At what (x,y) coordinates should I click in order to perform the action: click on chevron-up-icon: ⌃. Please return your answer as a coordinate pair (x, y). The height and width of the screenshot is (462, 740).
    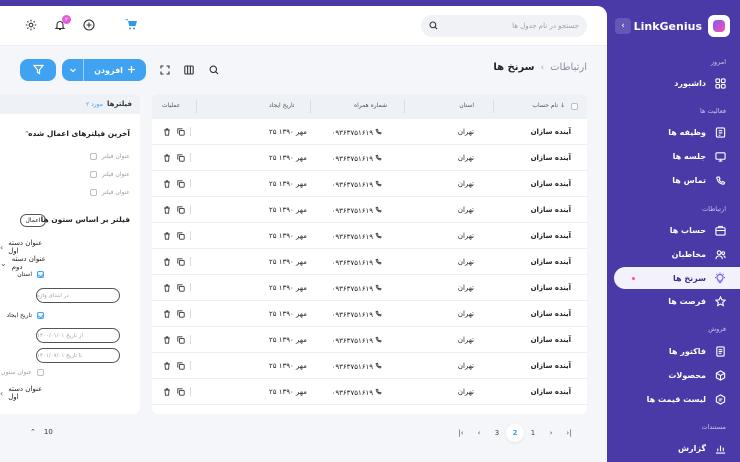
    Looking at the image, I should click on (27, 134).